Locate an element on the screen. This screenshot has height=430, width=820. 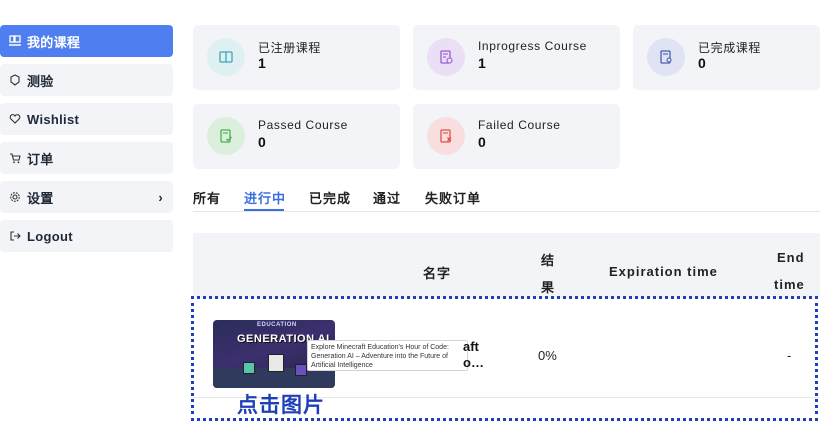
sidebar-item-settings: 设置 › is located at coordinates (86, 197).